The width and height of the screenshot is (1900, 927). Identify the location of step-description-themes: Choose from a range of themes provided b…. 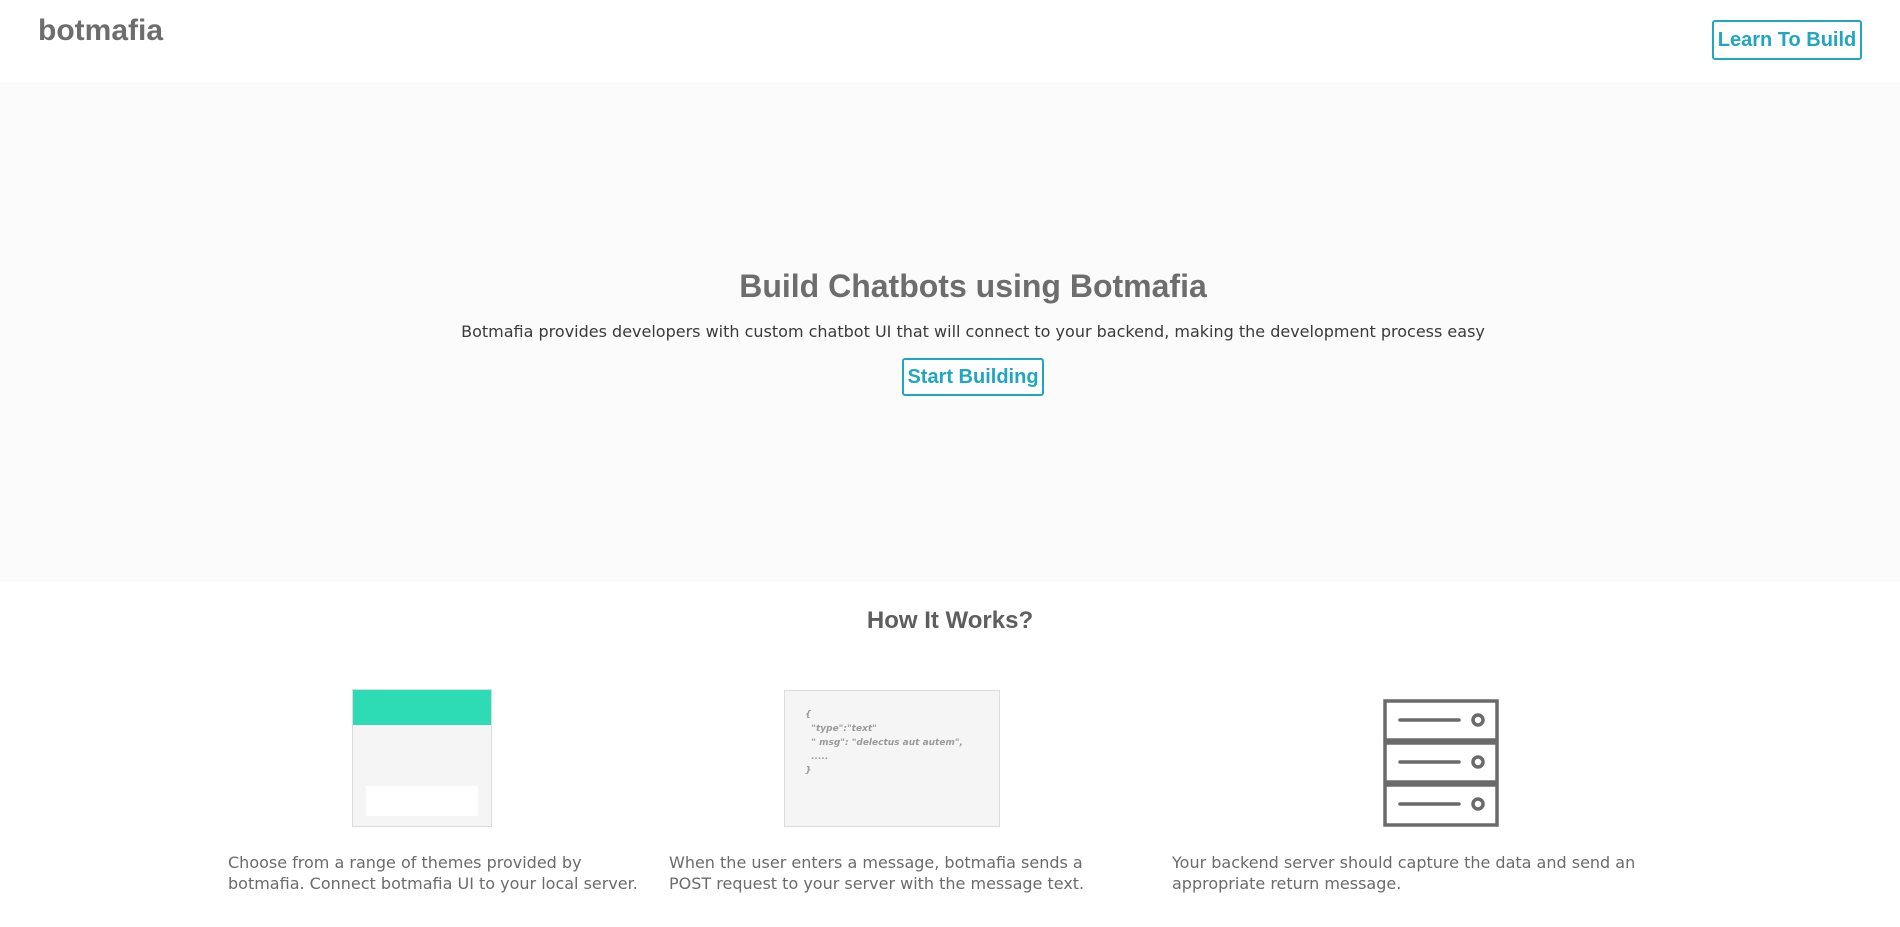
(433, 873).